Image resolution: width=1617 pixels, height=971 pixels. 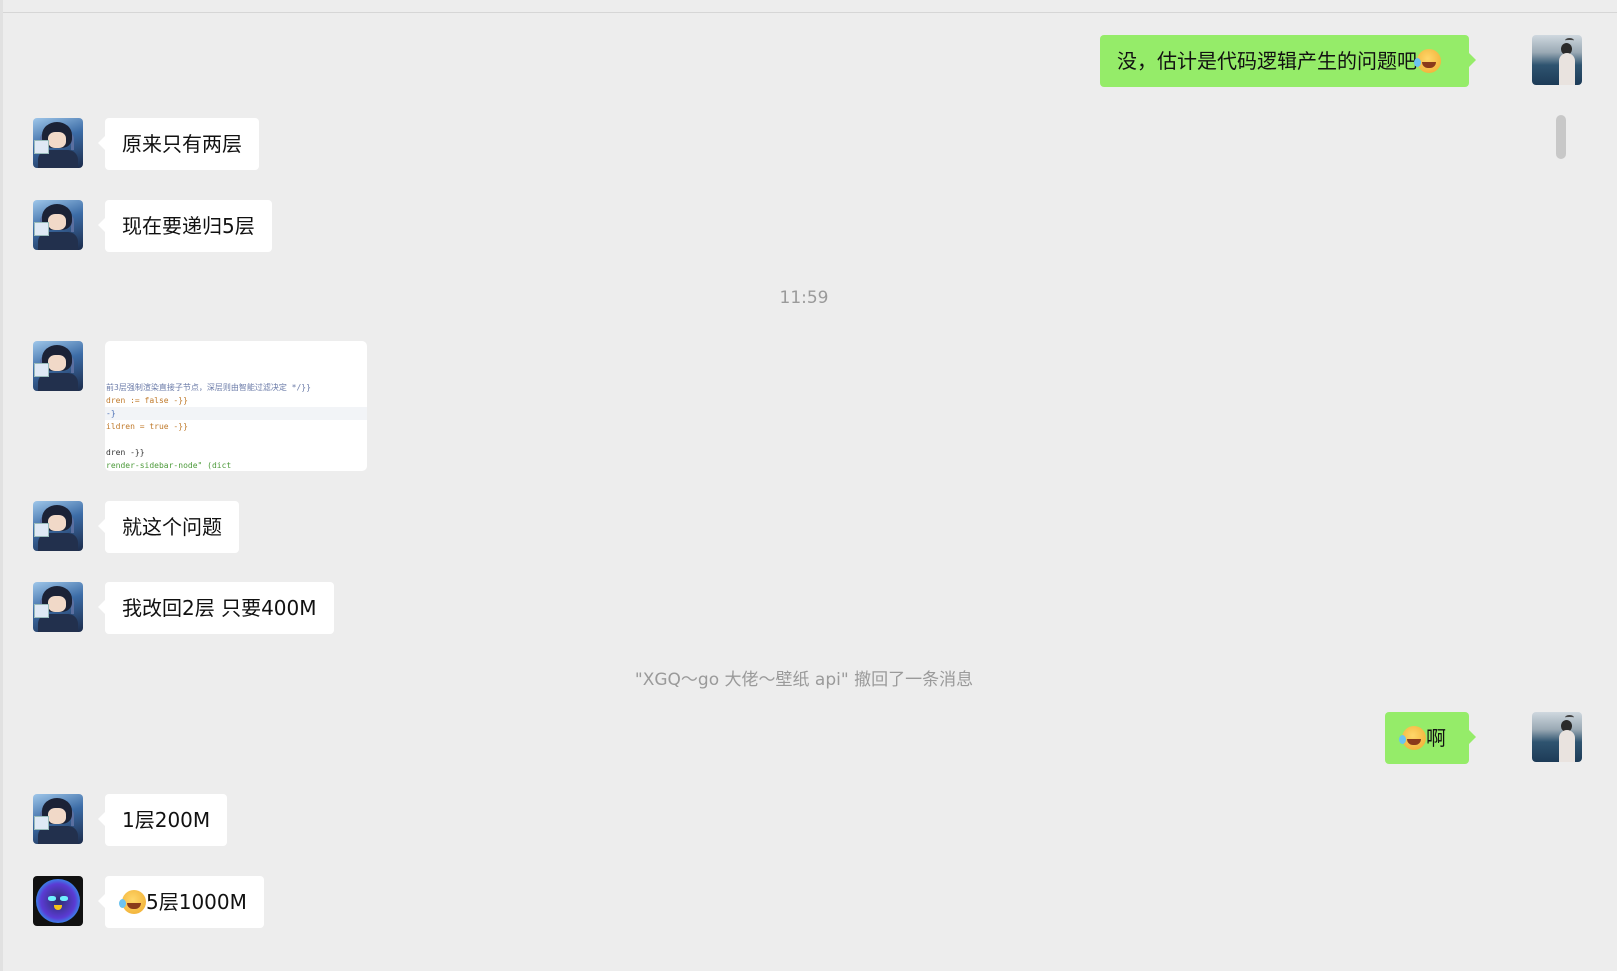 What do you see at coordinates (208, 387) in the screenshot?
I see `code-line: 前3层强制渲染直接子节点，深层则由智能过滤决定 */}}` at bounding box center [208, 387].